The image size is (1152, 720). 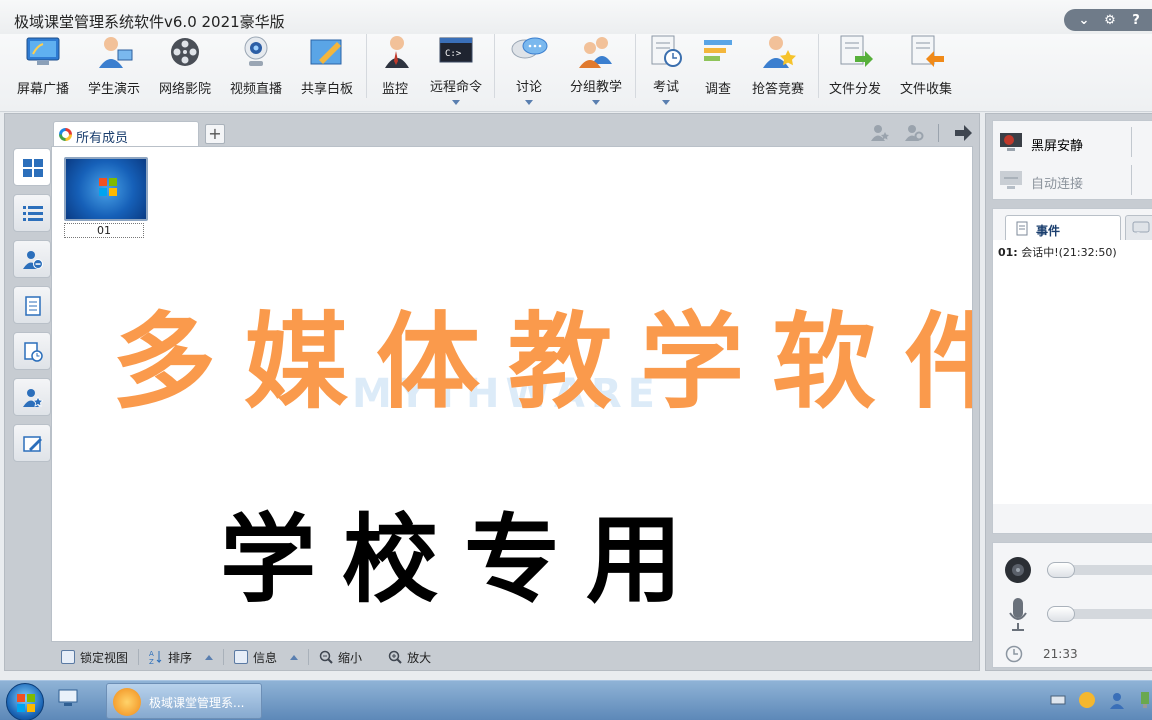 What do you see at coordinates (185, 73) in the screenshot?
I see `toolbar-network-cinema-button: 网络影院` at bounding box center [185, 73].